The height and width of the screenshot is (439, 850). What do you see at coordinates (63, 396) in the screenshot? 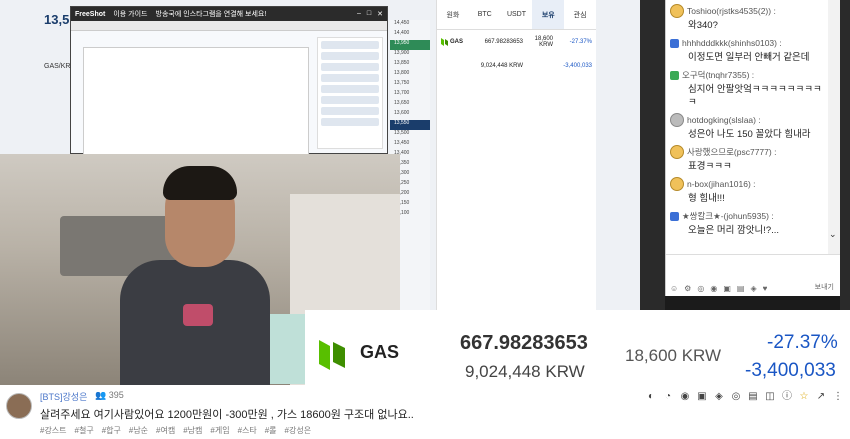
I see `channel-name: [BTS]강성은` at bounding box center [63, 396].